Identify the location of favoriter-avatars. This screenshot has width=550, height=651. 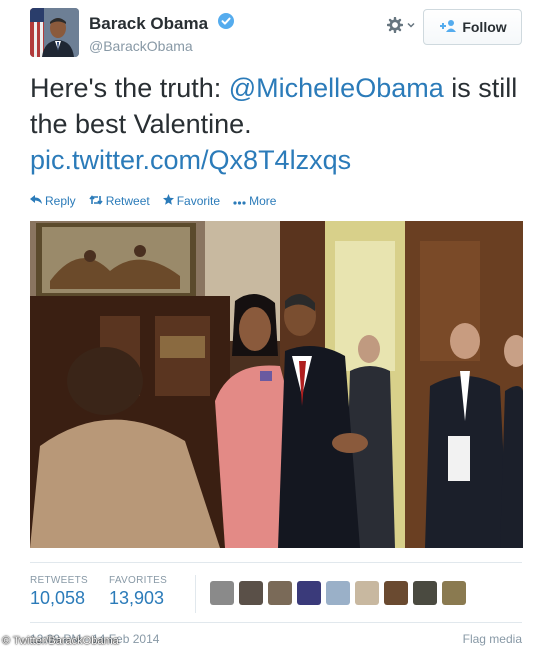
(338, 593).